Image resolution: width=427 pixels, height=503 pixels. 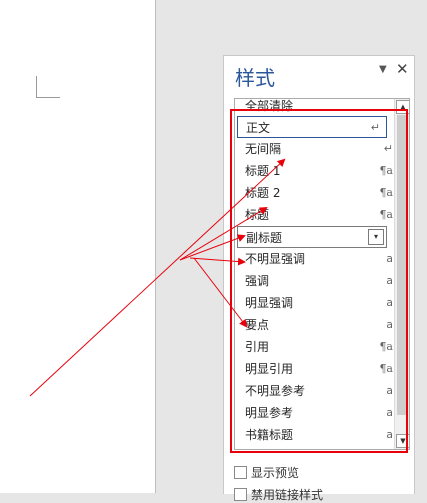 What do you see at coordinates (269, 435) in the screenshot?
I see `style-item-label: 书籍标题` at bounding box center [269, 435].